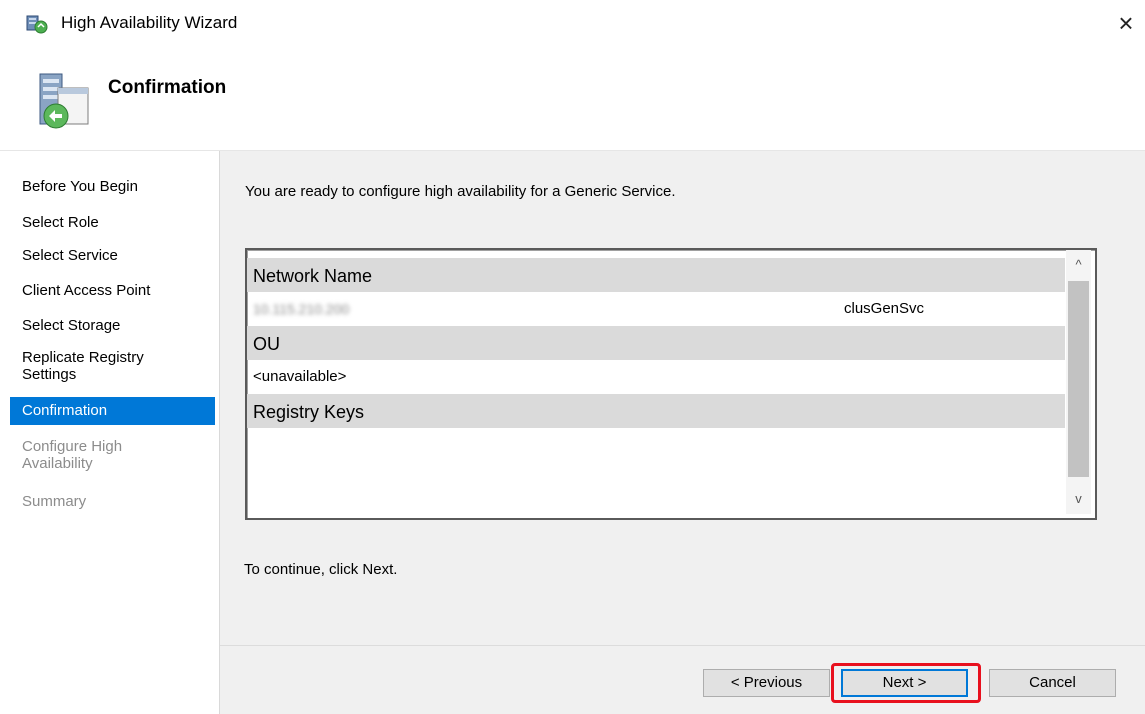 The image size is (1145, 714). I want to click on title-bar: High Availability Wizard ×, so click(572, 25).